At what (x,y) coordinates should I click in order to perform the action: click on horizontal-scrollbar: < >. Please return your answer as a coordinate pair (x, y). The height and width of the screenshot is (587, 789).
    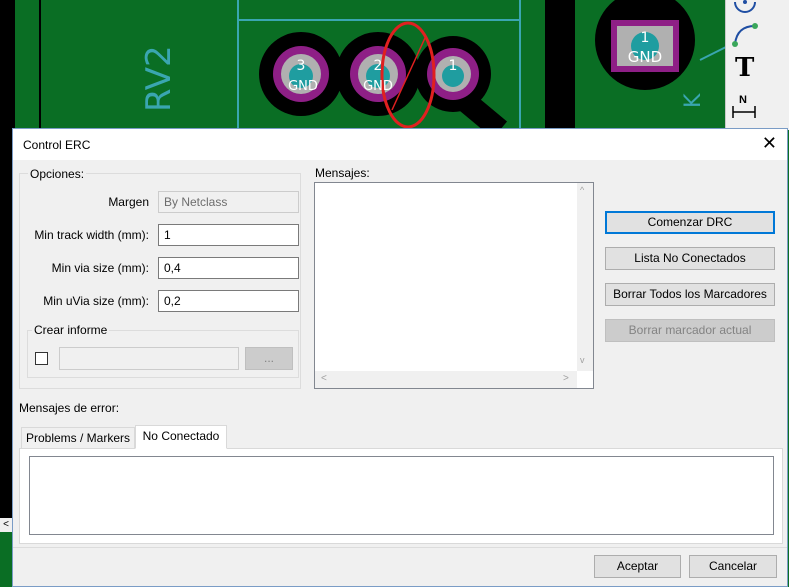
    Looking at the image, I should click on (446, 379).